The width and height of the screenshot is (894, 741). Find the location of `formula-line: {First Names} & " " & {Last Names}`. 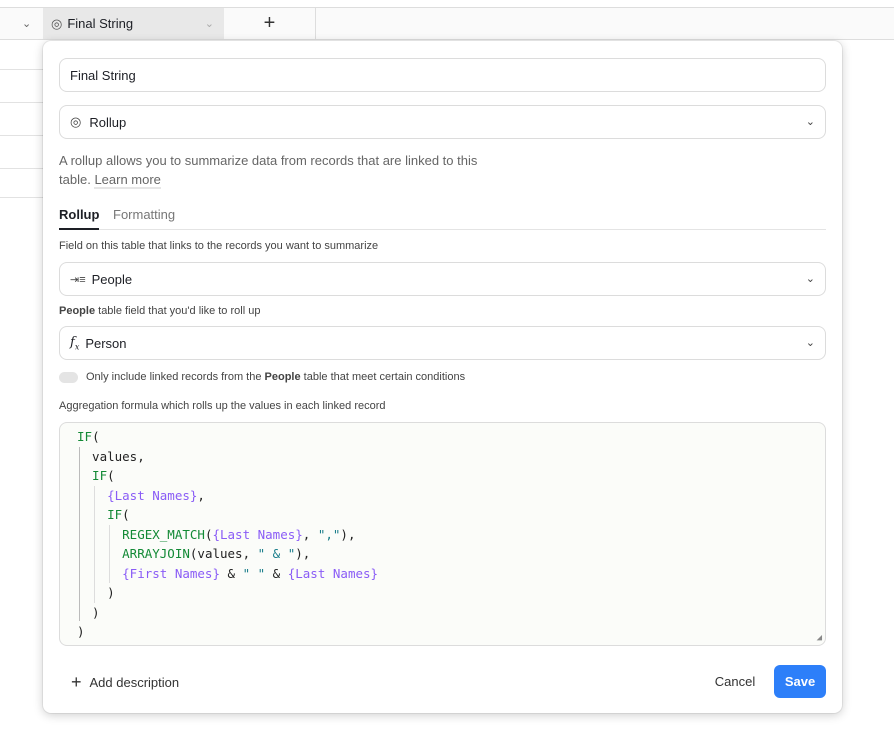

formula-line: {First Names} & " " & {Last Names} is located at coordinates (451, 574).